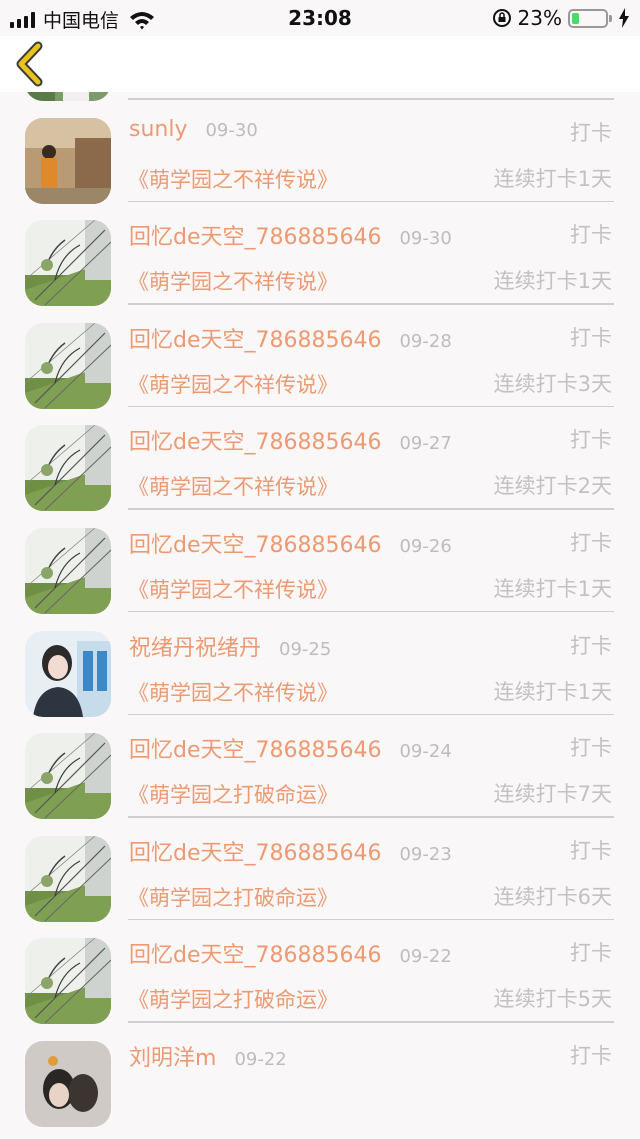 The width and height of the screenshot is (640, 1139). Describe the element at coordinates (320, 767) in the screenshot. I see `list-item: 回忆de天空_786885646 09-24 打卡《萌学园之打破命运》 连续打卡7天` at that location.